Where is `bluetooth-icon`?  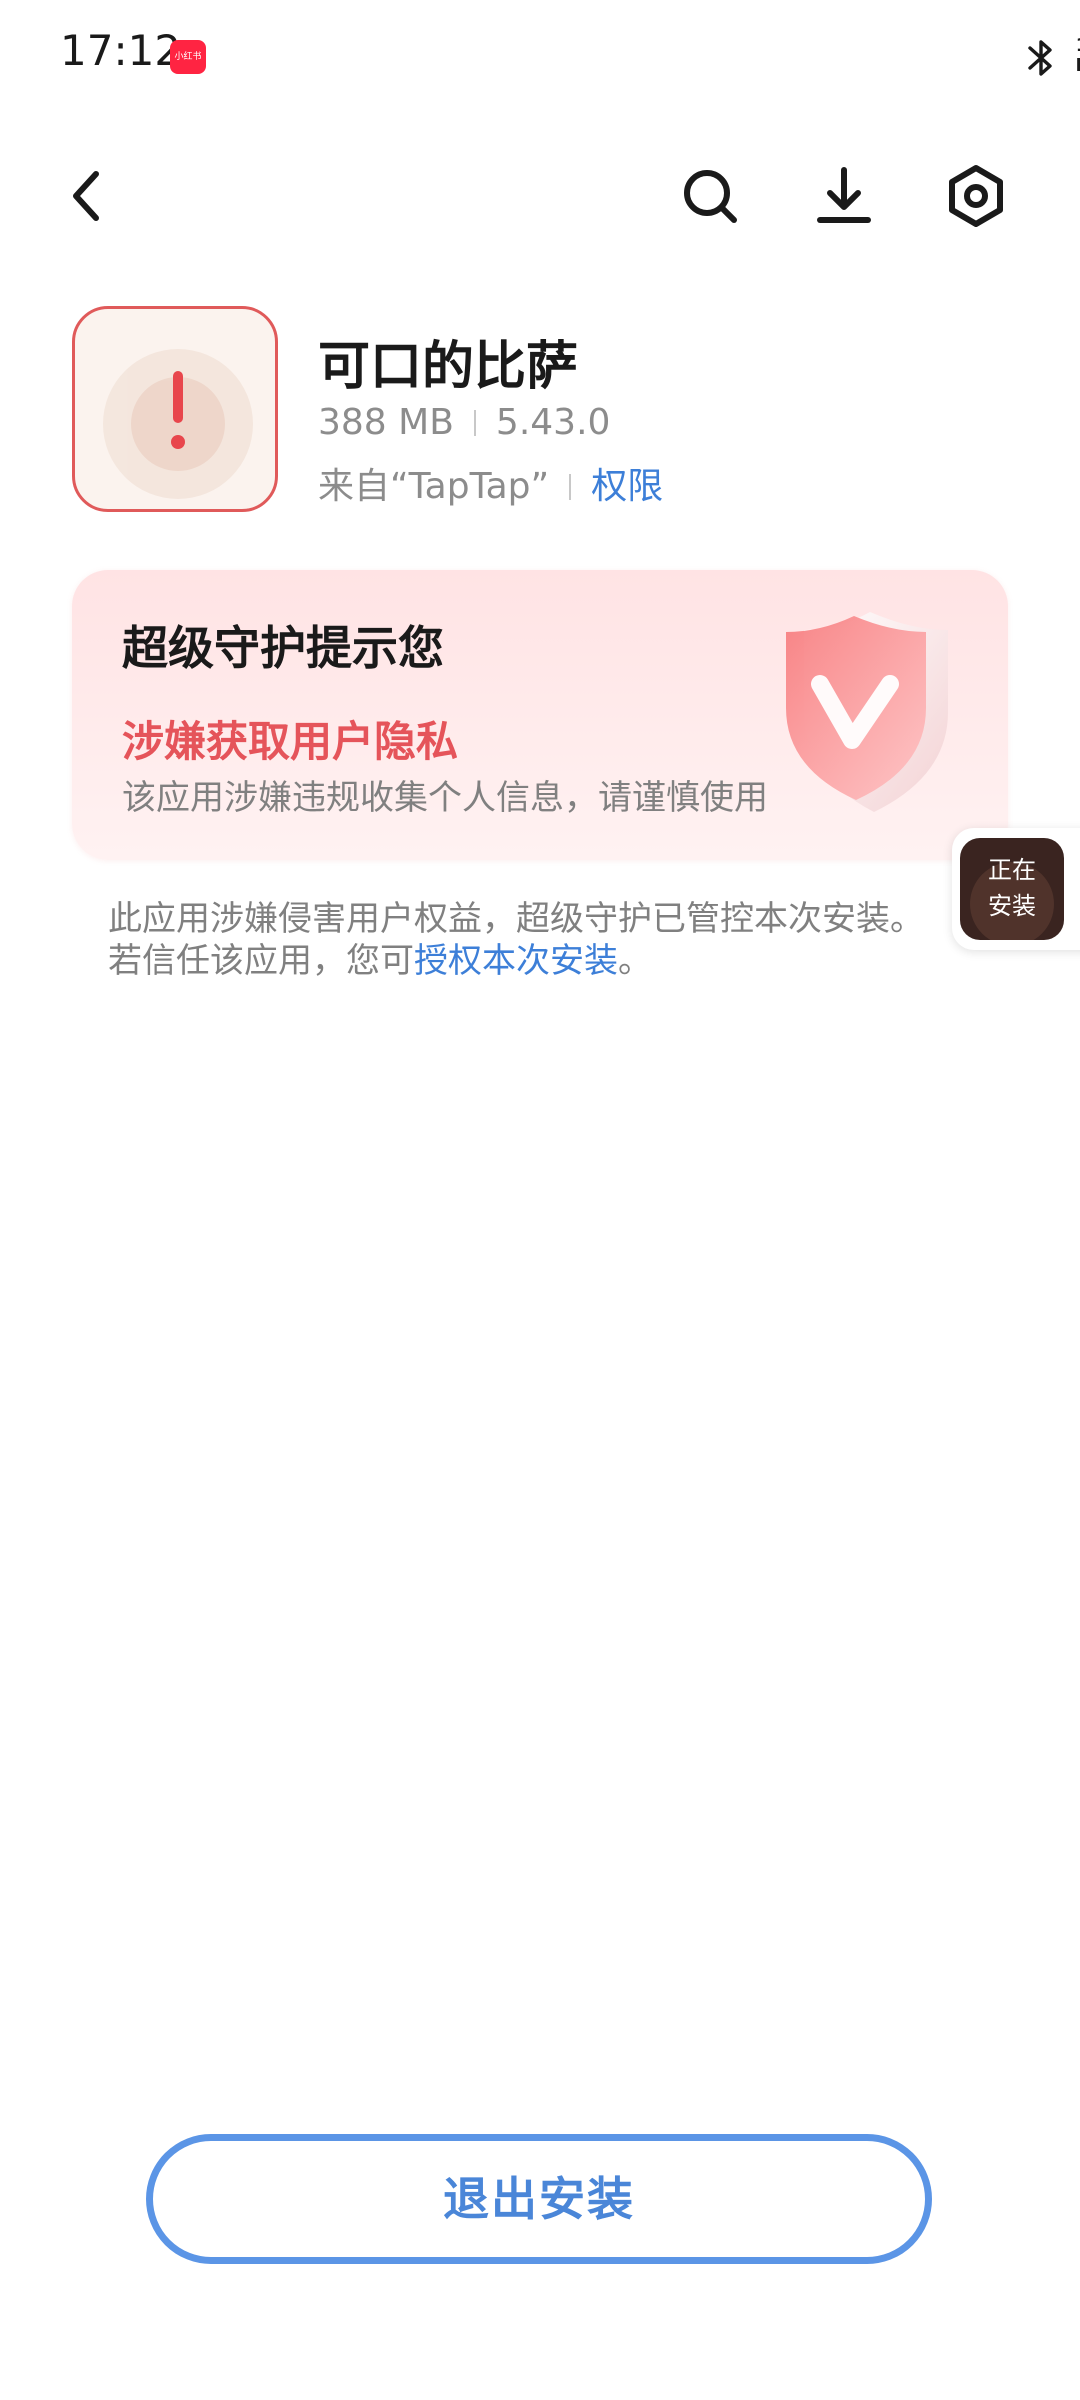 bluetooth-icon is located at coordinates (1040, 58).